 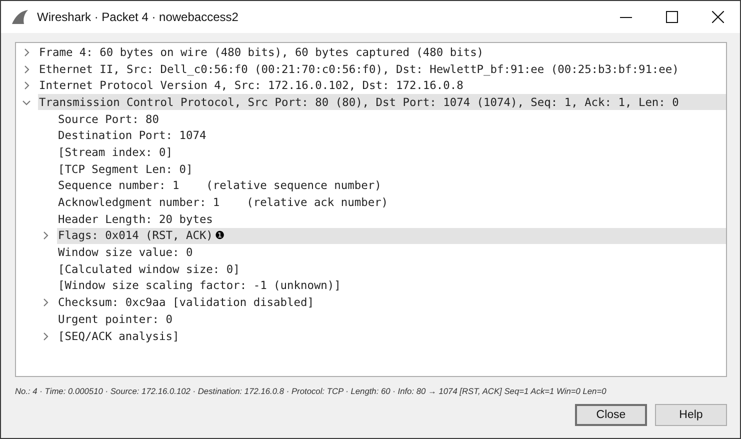 I want to click on window-title: Wireshark · Packet 4 · nowebaccess2, so click(x=137, y=17).